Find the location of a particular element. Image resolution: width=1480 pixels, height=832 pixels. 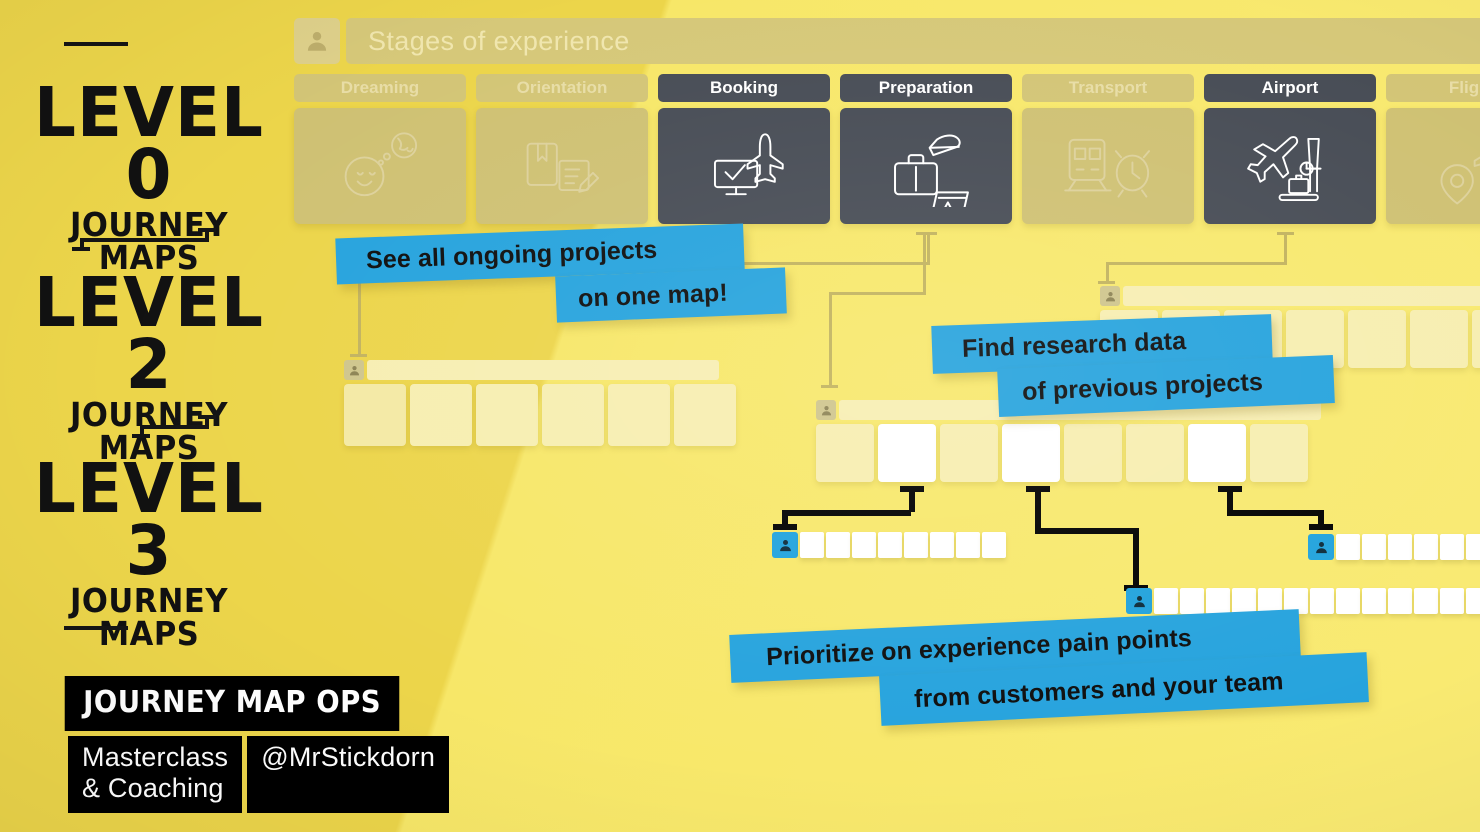

callout-text: on one map! is located at coordinates (653, 295).